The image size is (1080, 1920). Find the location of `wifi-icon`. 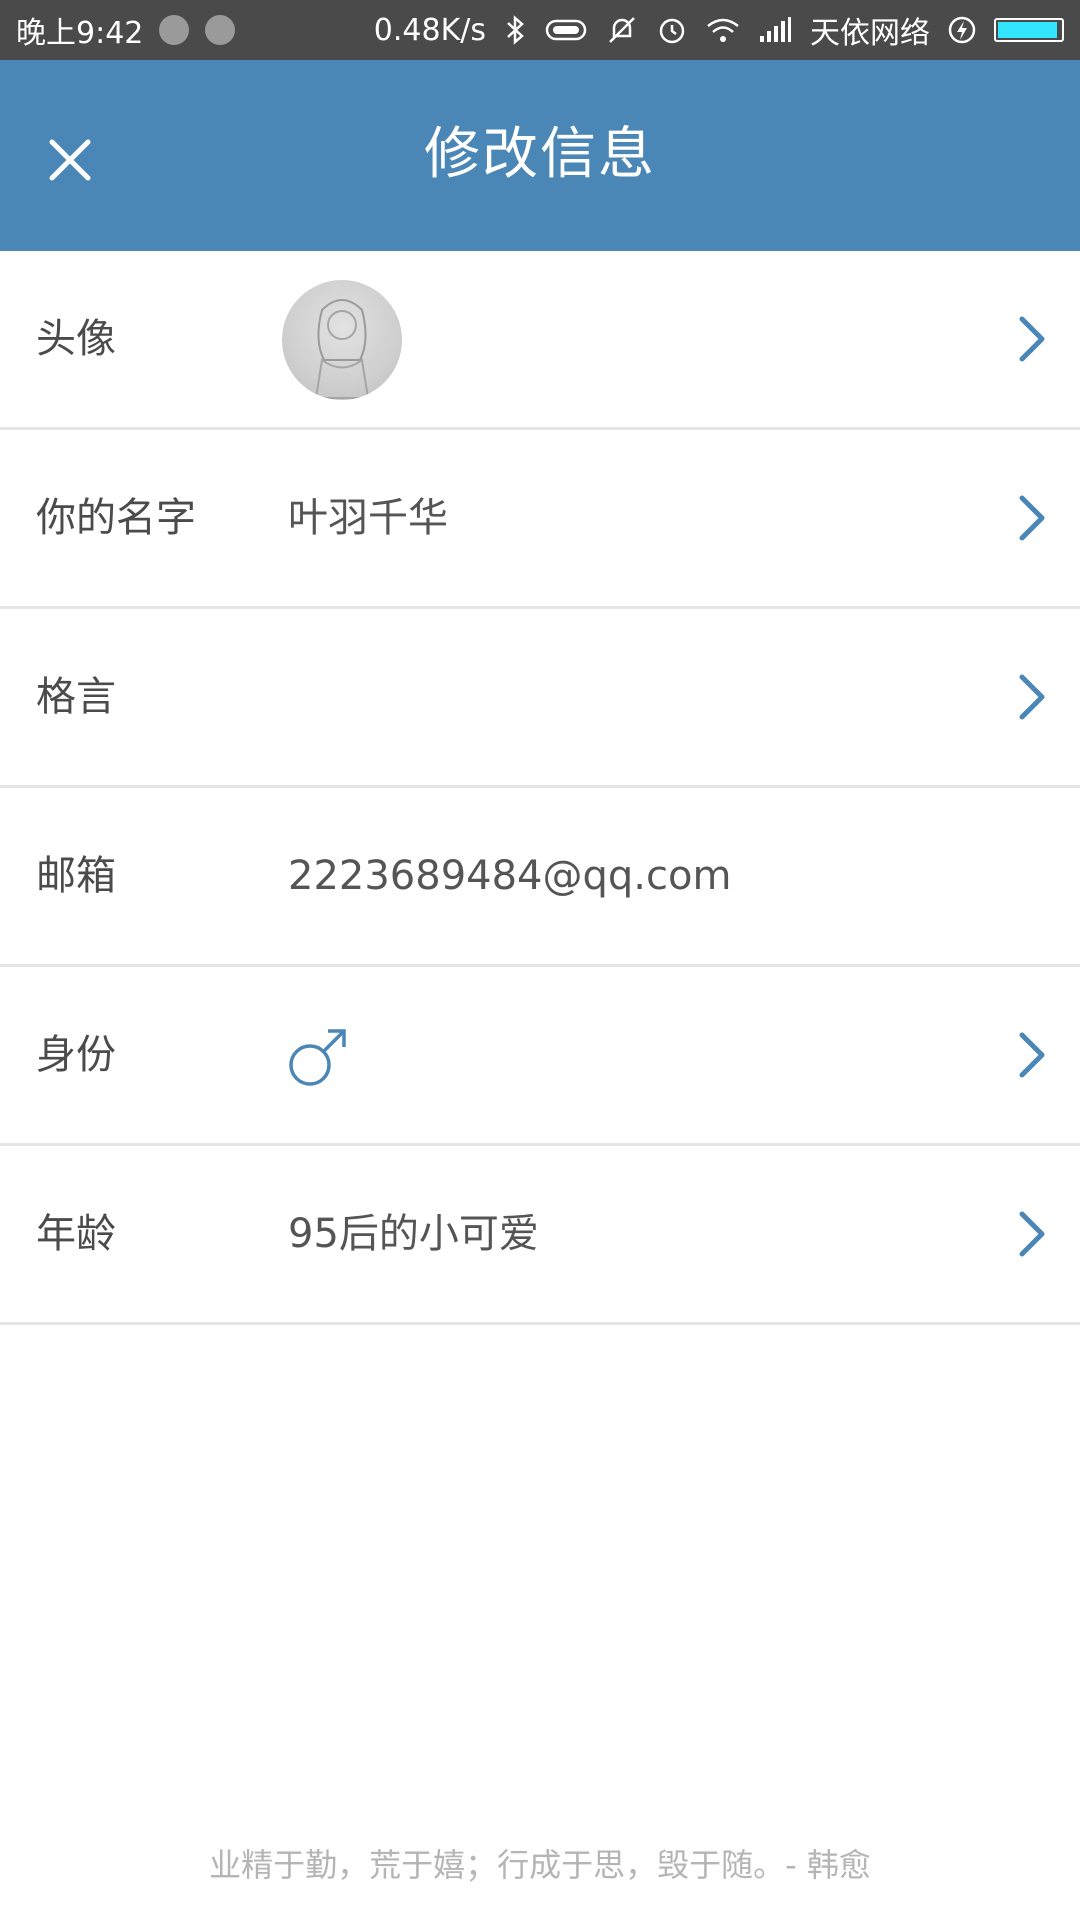

wifi-icon is located at coordinates (723, 30).